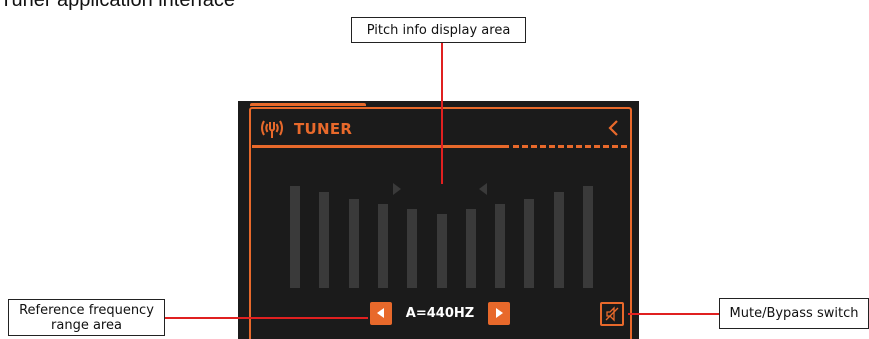 Image resolution: width=869 pixels, height=339 pixels. What do you see at coordinates (323, 129) in the screenshot?
I see `tuner-title: TUNER` at bounding box center [323, 129].